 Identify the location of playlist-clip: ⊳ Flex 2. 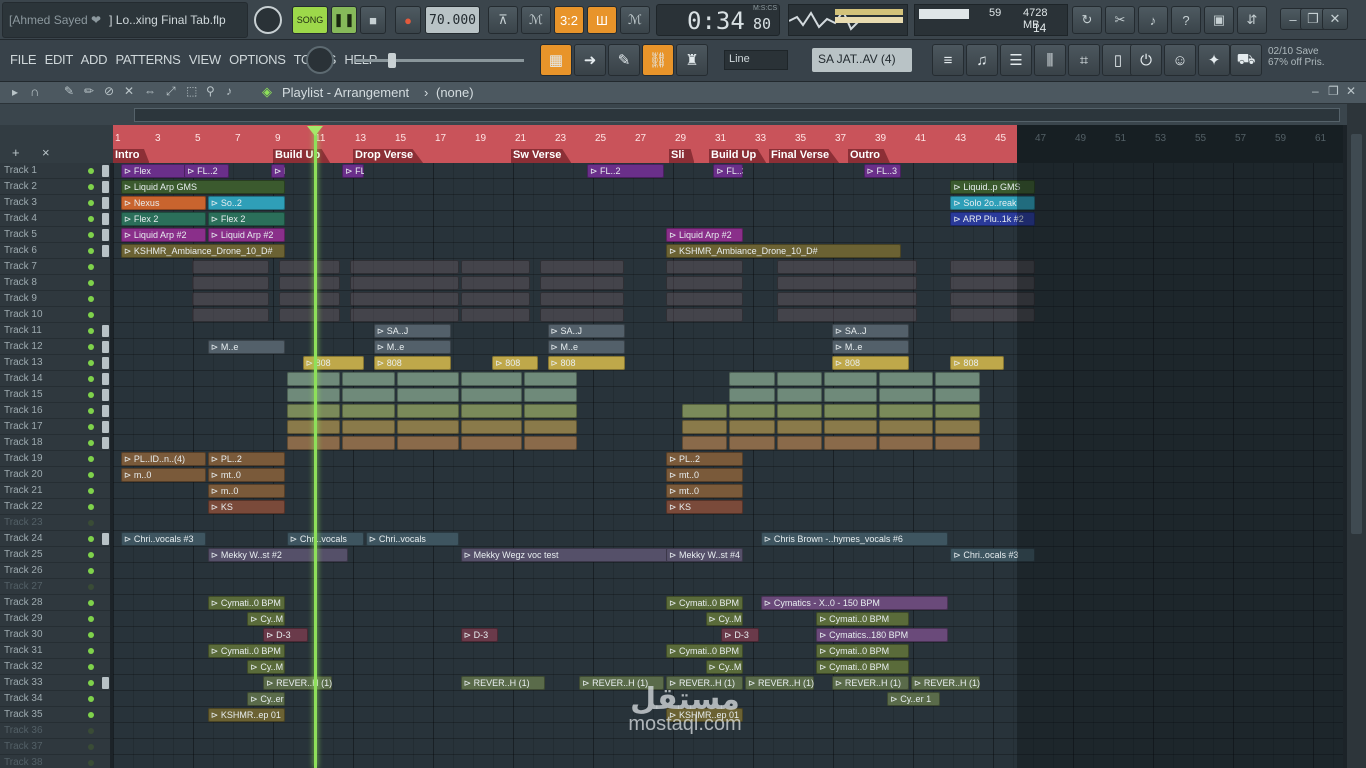
(246, 219).